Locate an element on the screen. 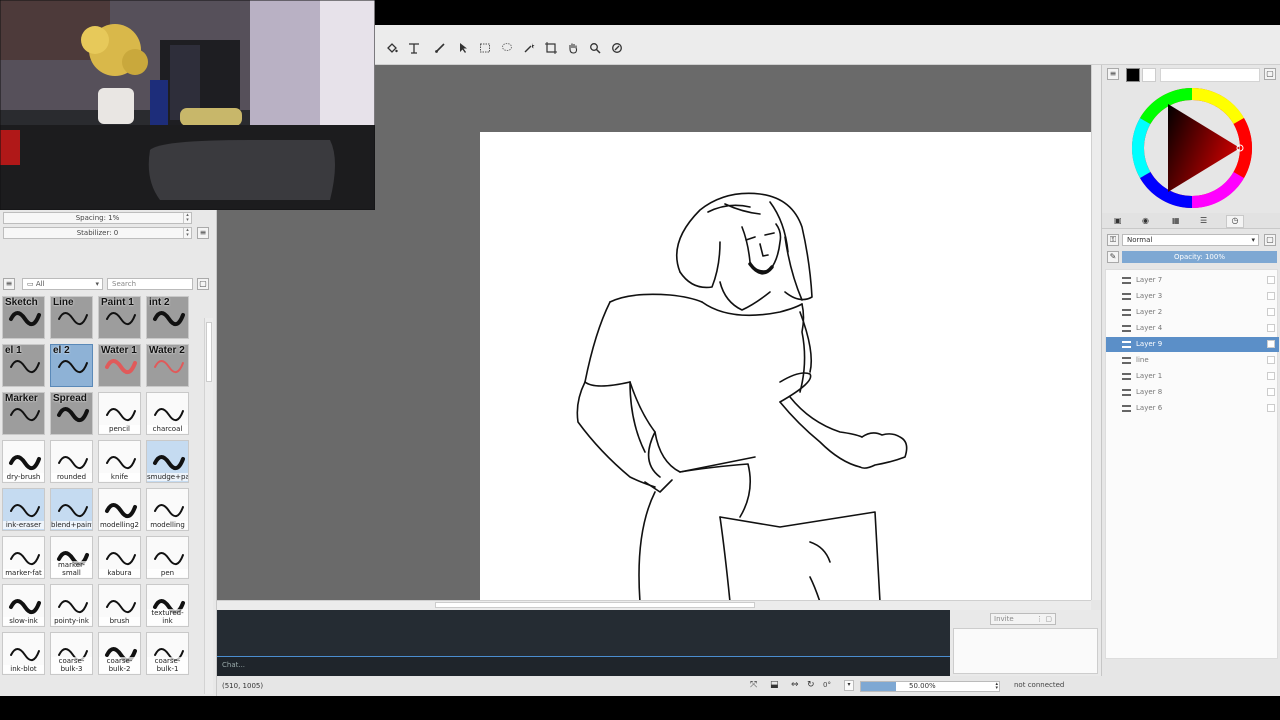 Image resolution: width=1280 pixels, height=720 pixels. eyedropper-icon is located at coordinates (617, 48).